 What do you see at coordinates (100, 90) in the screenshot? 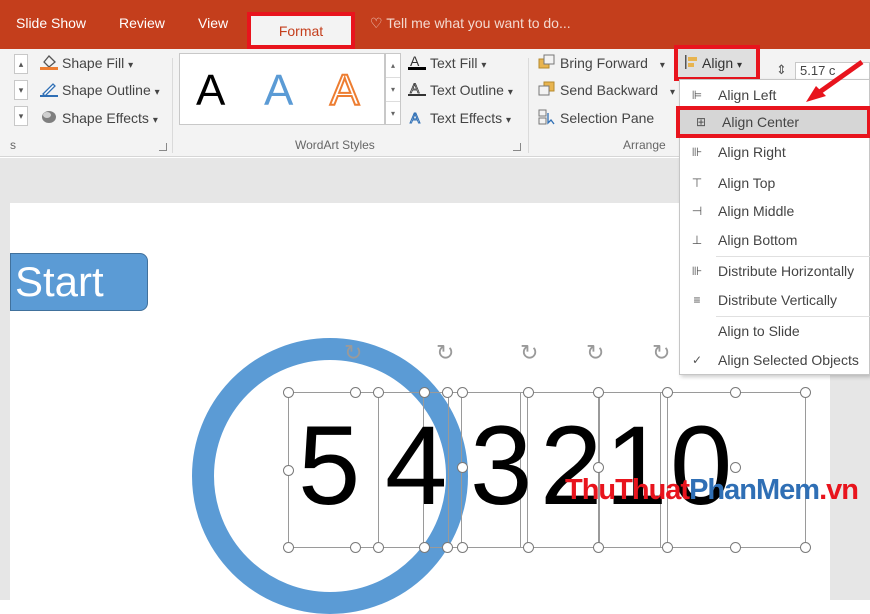
I see `shape-outline-button: Shape Outline ▾` at bounding box center [100, 90].